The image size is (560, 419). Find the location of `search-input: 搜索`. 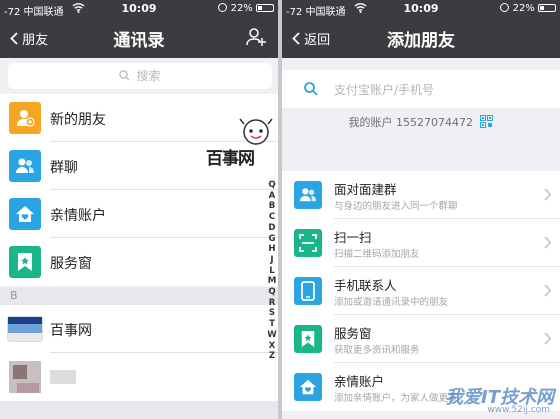

search-input: 搜索 is located at coordinates (140, 76).